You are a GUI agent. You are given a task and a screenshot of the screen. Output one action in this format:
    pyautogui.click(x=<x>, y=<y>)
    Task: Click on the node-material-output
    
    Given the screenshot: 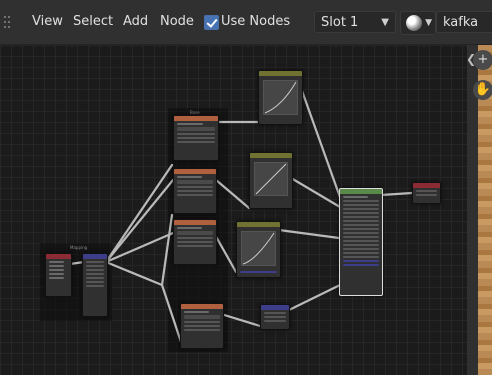 What is the action you would take?
    pyautogui.click(x=426, y=193)
    